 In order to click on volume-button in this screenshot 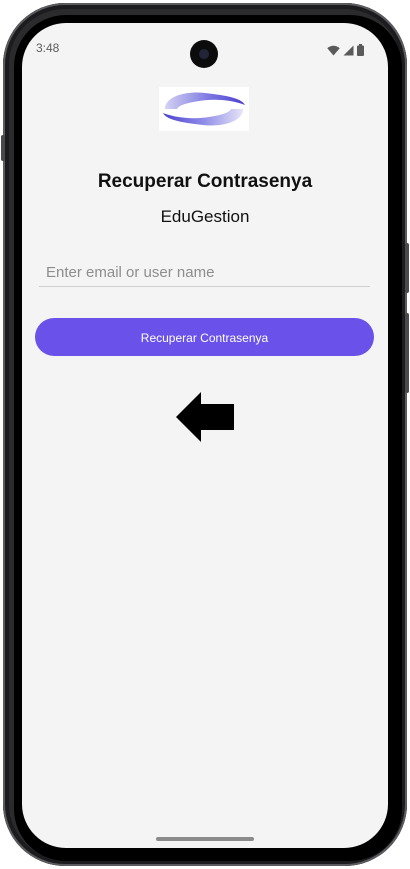, I will do `click(407, 353)`.